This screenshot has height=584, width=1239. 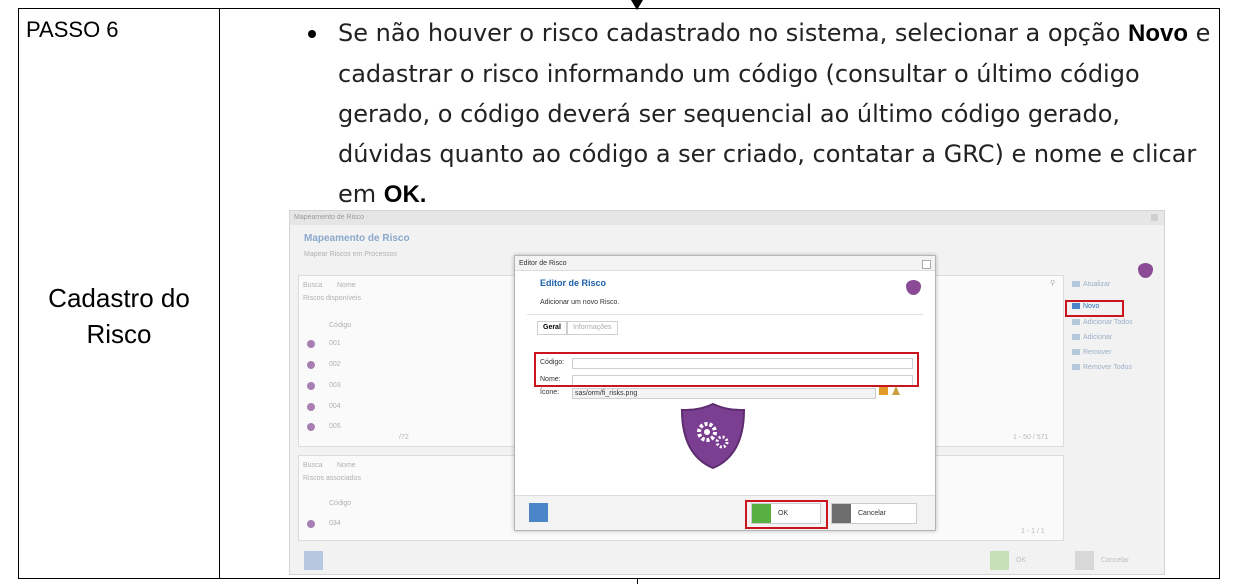 I want to click on highlight-new-button, so click(x=1094, y=308).